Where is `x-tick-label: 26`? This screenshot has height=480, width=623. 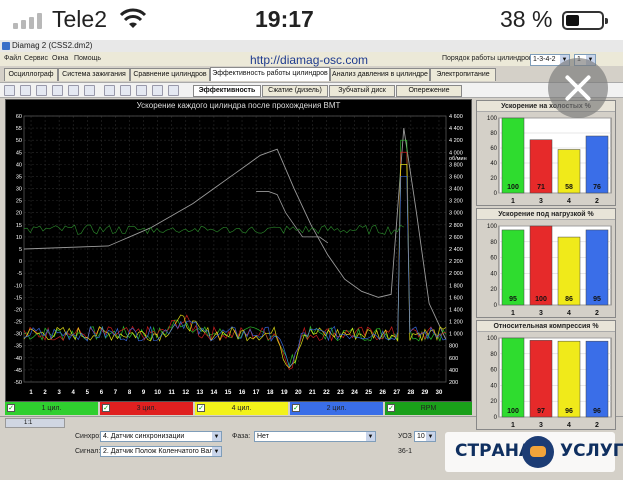 x-tick-label: 26 is located at coordinates (382, 393).